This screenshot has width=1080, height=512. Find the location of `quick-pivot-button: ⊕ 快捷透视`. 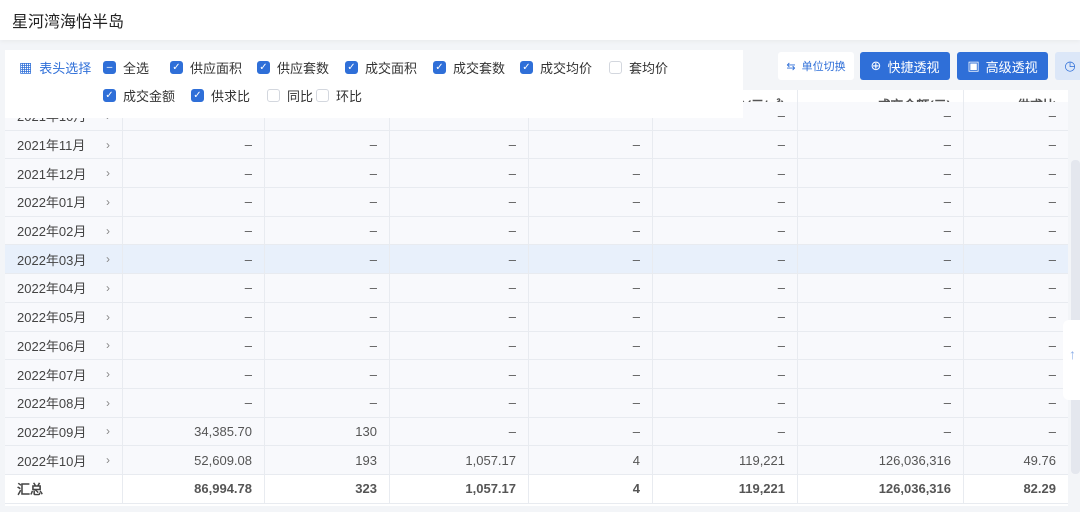

quick-pivot-button: ⊕ 快捷透视 is located at coordinates (905, 66).